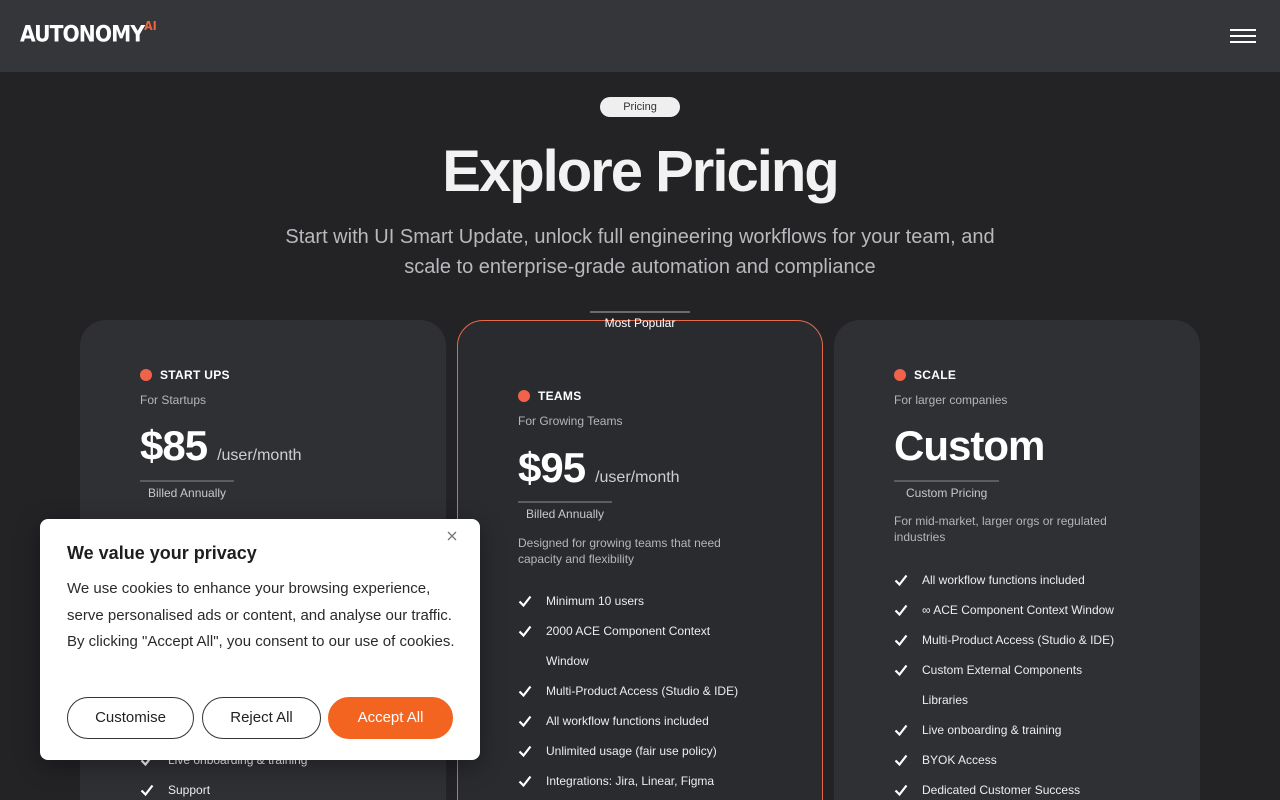  Describe the element at coordinates (935, 375) in the screenshot. I see `plan-name: SCALE` at that location.